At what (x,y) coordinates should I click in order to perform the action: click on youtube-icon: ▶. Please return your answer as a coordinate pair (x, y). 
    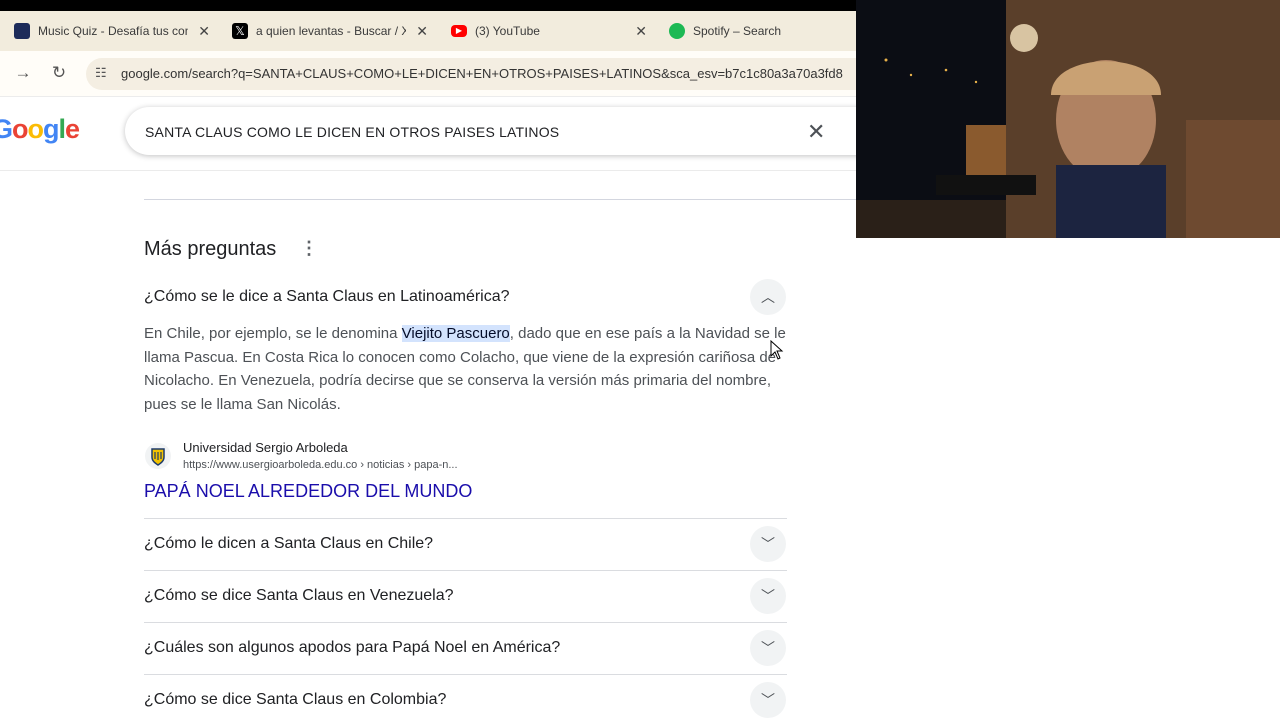
    Looking at the image, I should click on (459, 31).